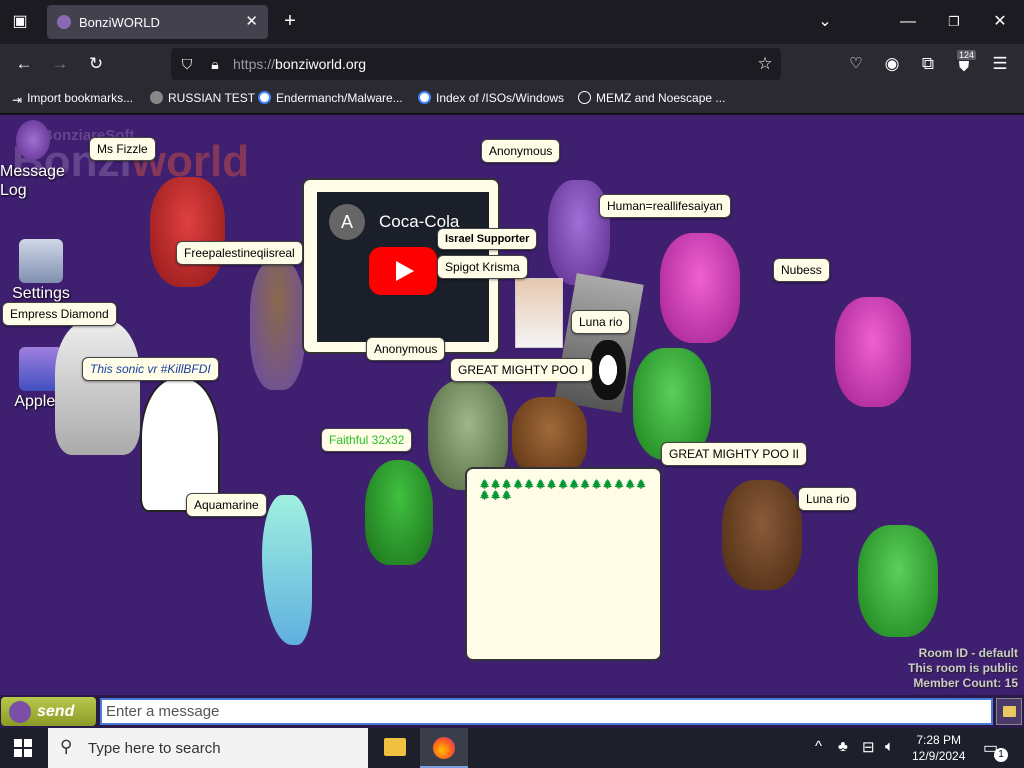  Describe the element at coordinates (20, 712) in the screenshot. I see `bonzi-send-icon` at that location.